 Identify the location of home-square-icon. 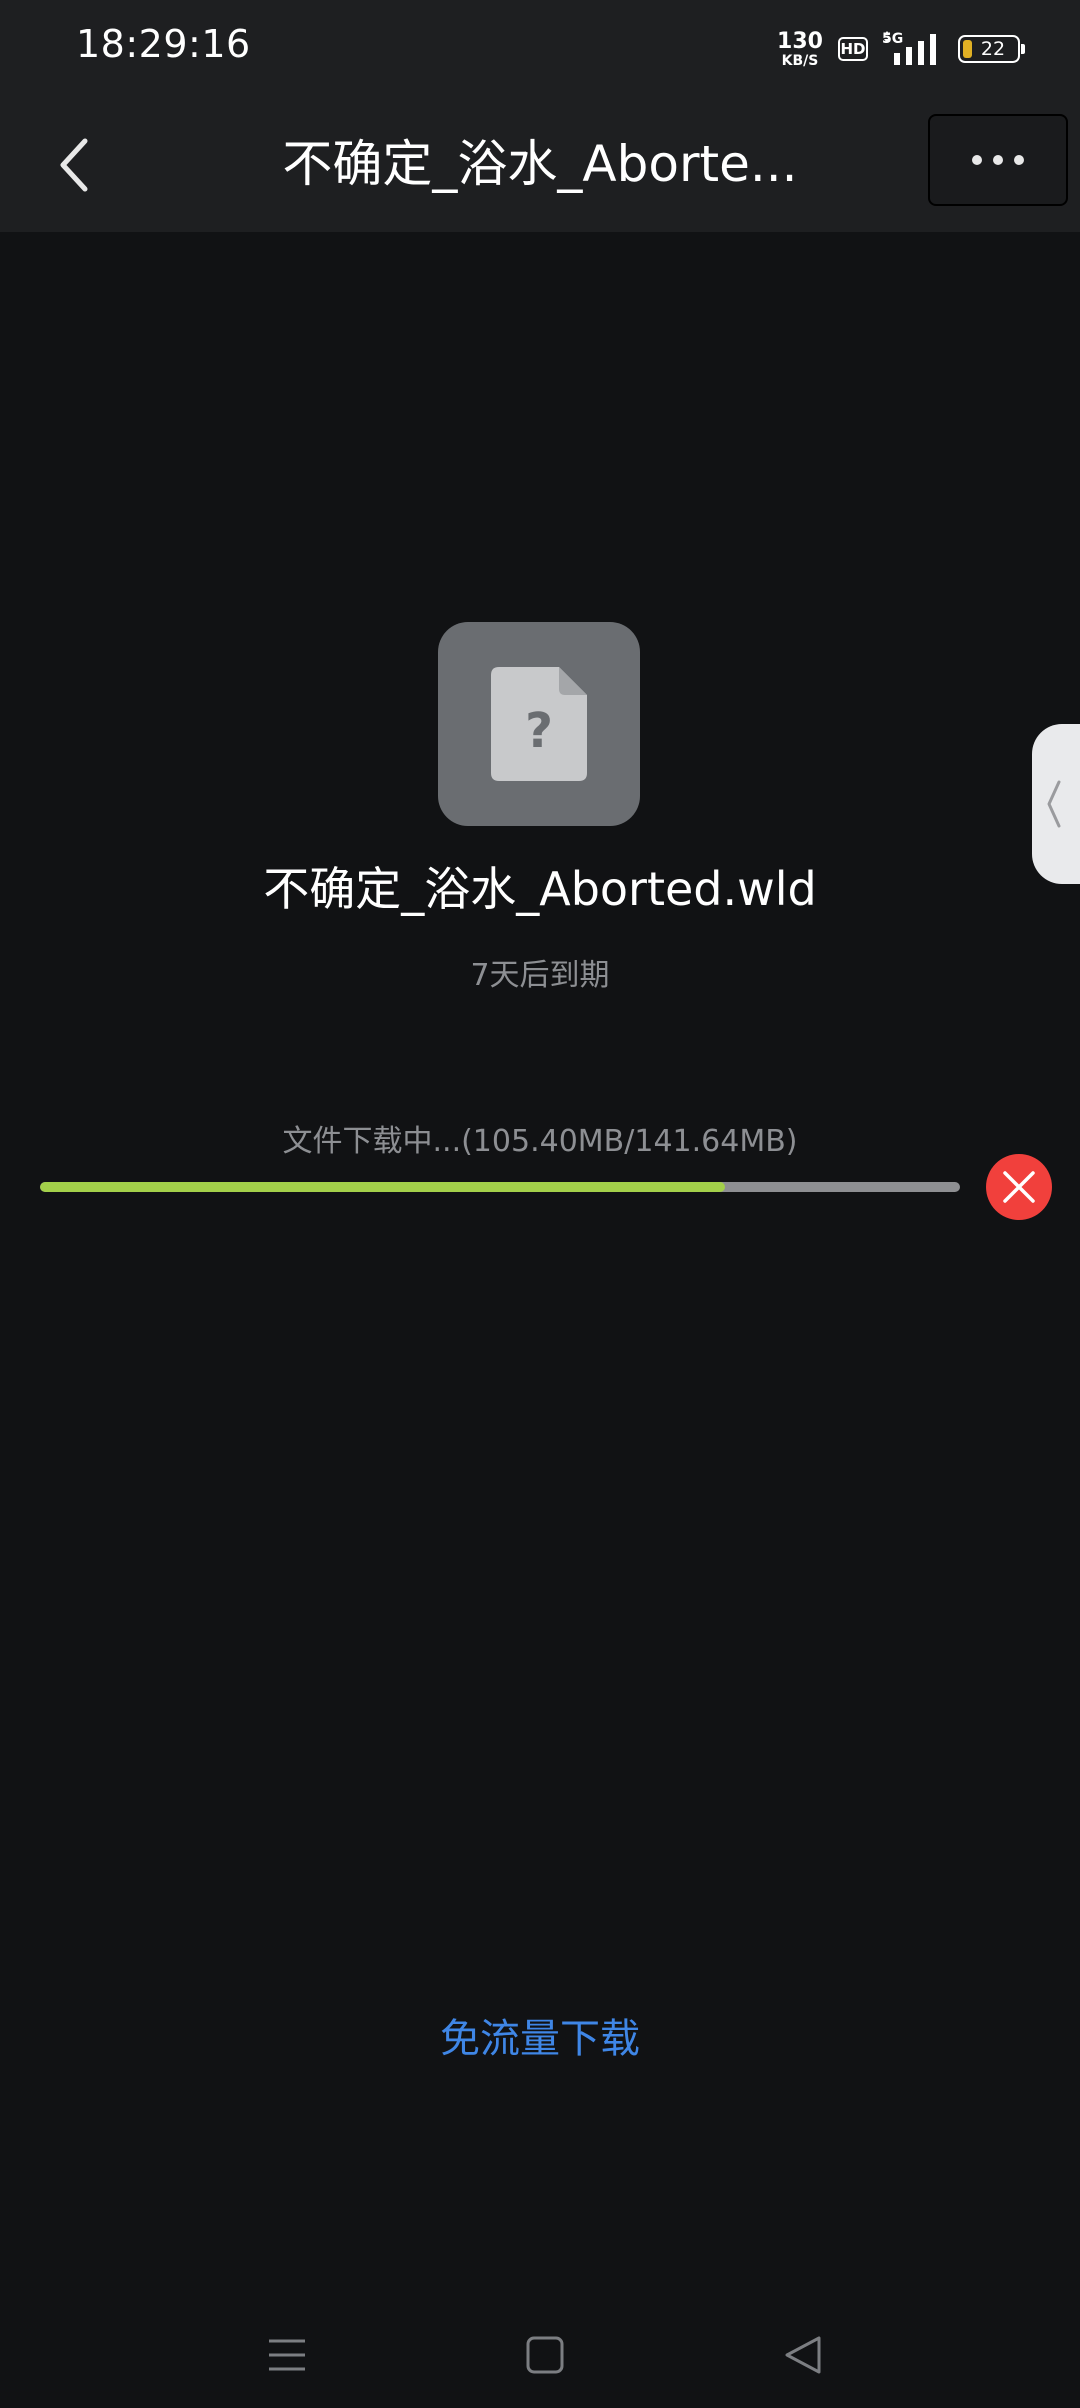
(545, 2355).